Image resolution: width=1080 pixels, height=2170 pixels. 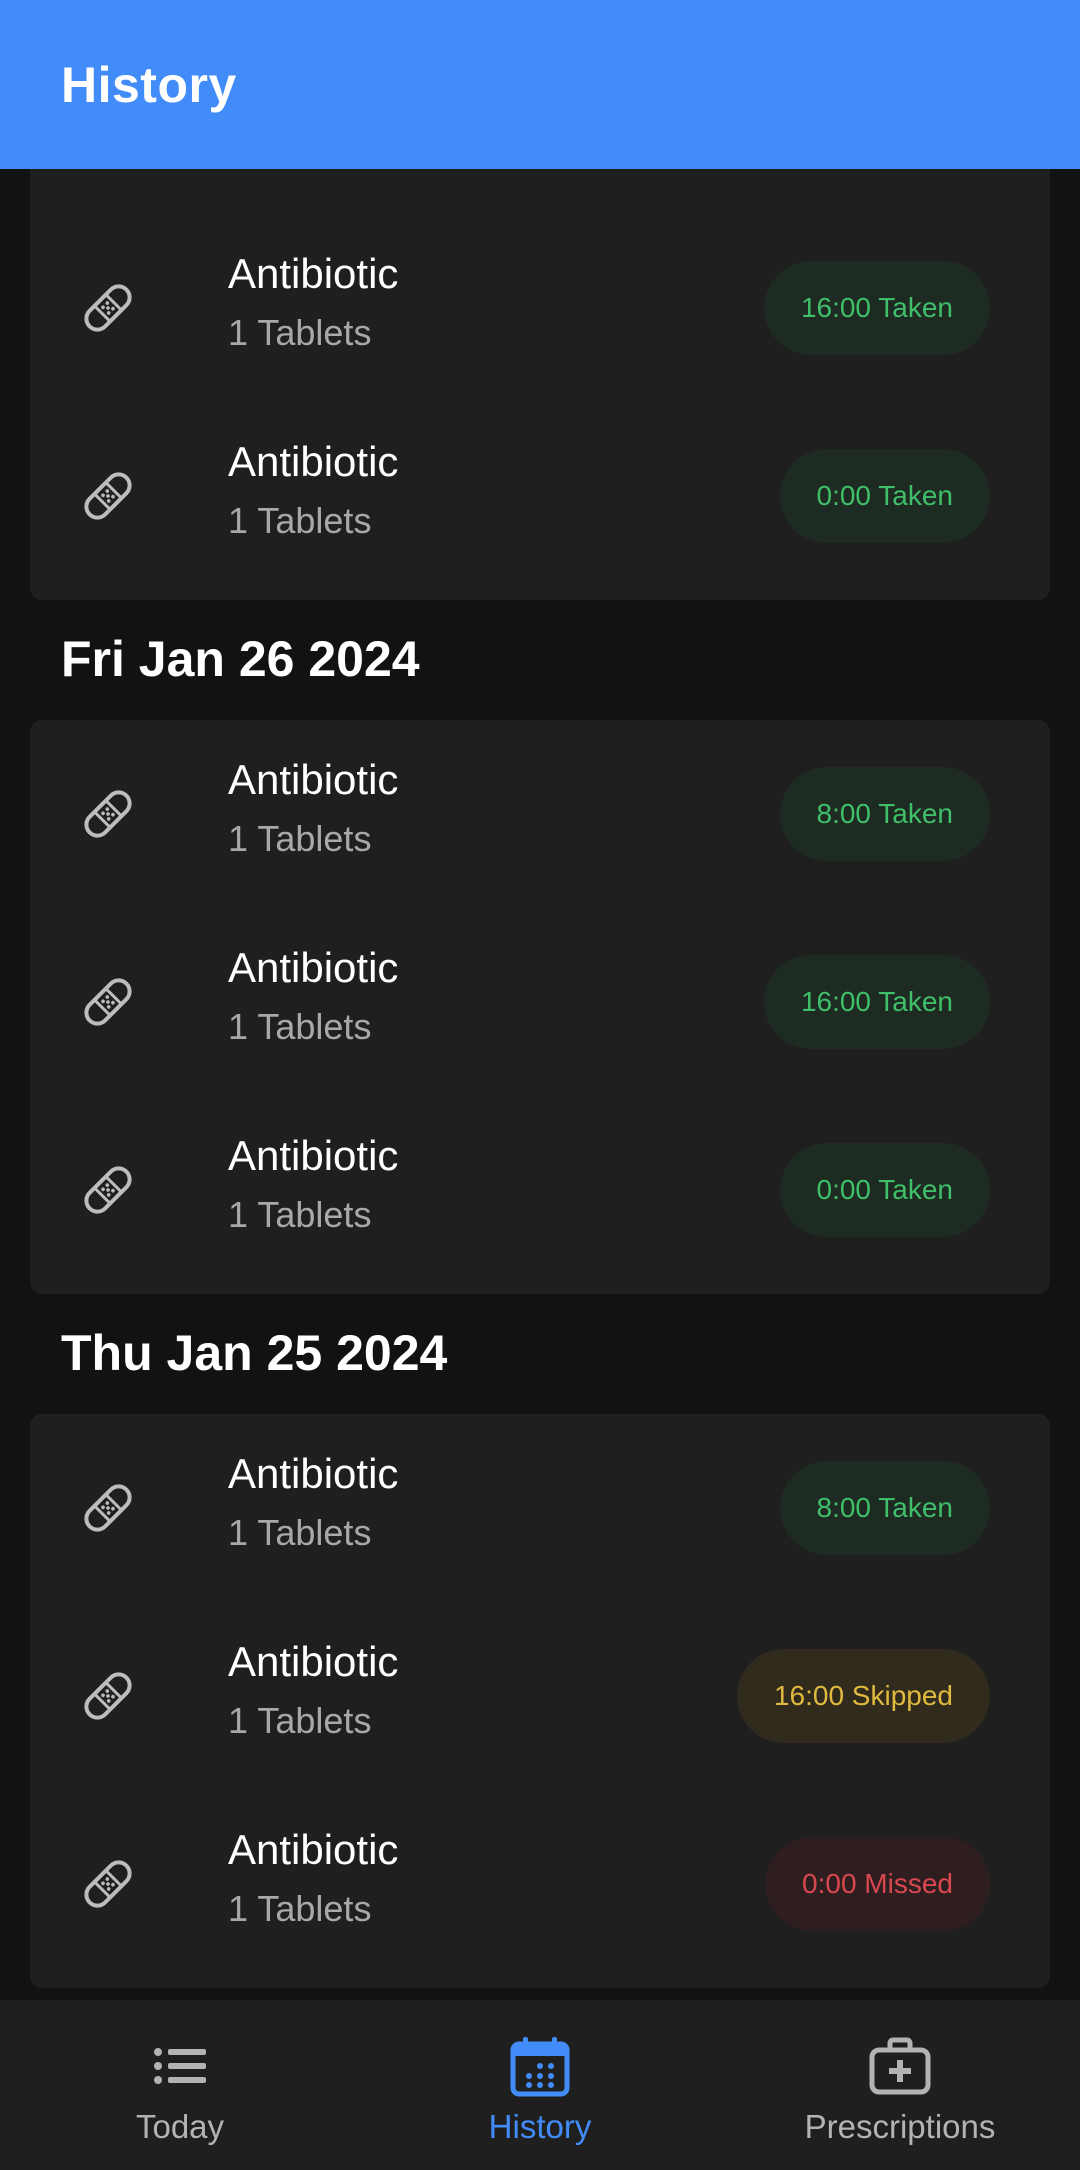 I want to click on bottom-navigation: Today History Prescriptions, so click(x=540, y=2085).